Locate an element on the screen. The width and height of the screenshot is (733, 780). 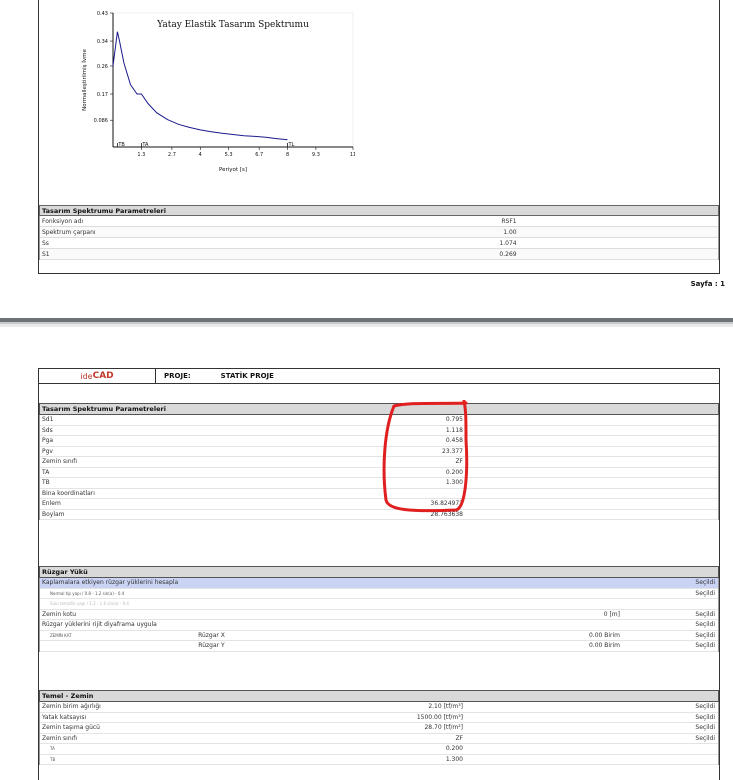
table-row: Pga 0.458 is located at coordinates (379, 441).